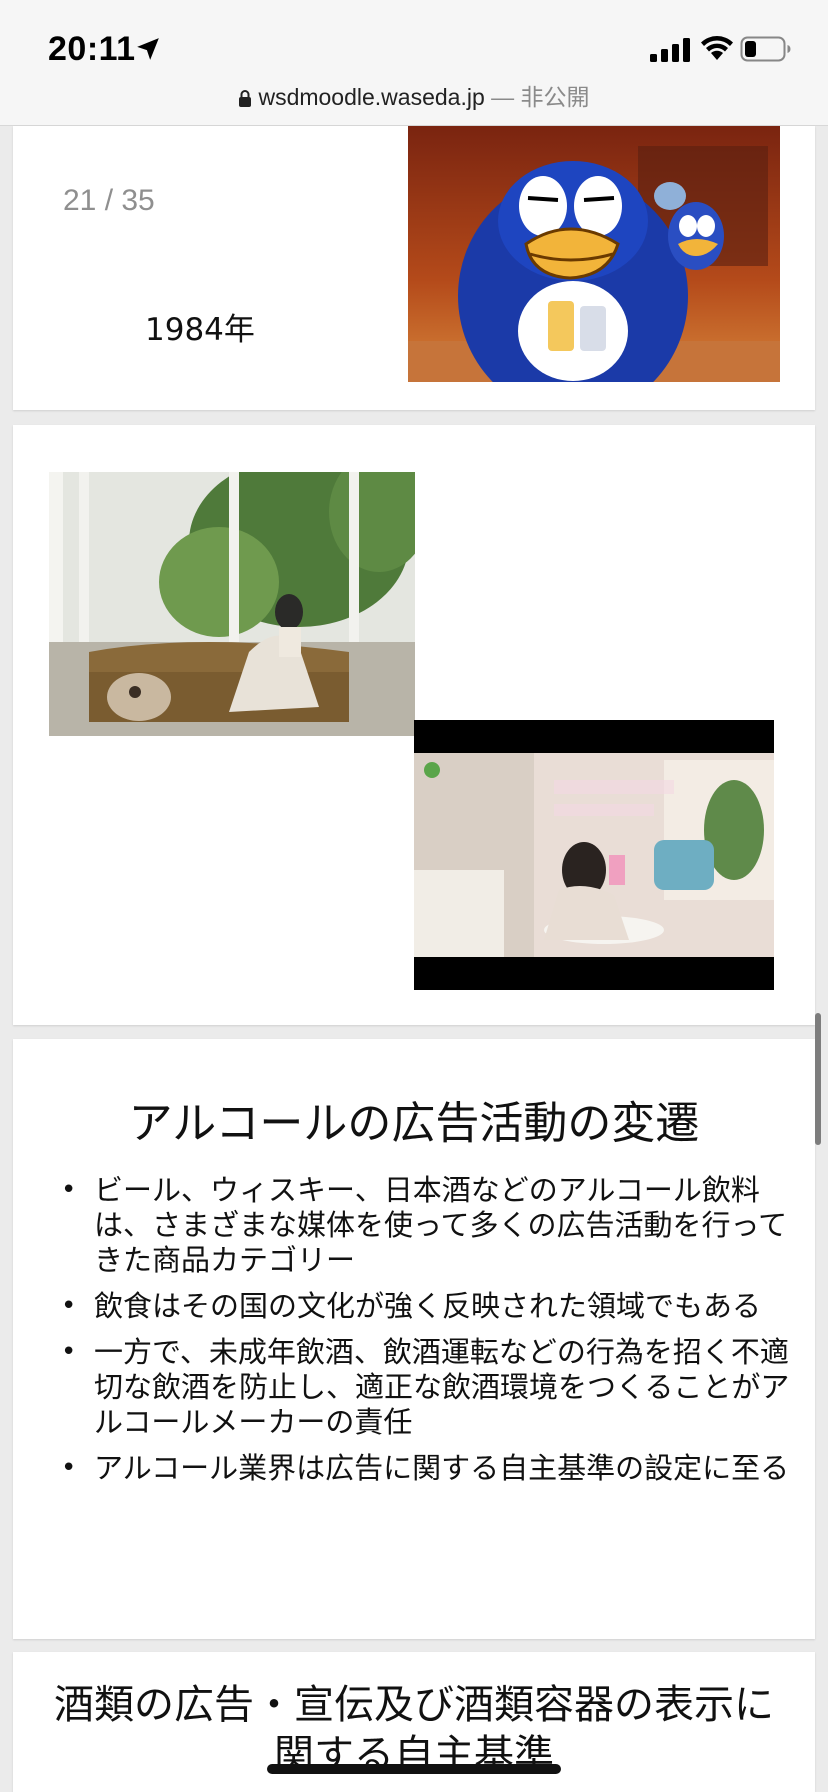 This screenshot has height=1792, width=828. What do you see at coordinates (765, 49) in the screenshot?
I see `battery-icon` at bounding box center [765, 49].